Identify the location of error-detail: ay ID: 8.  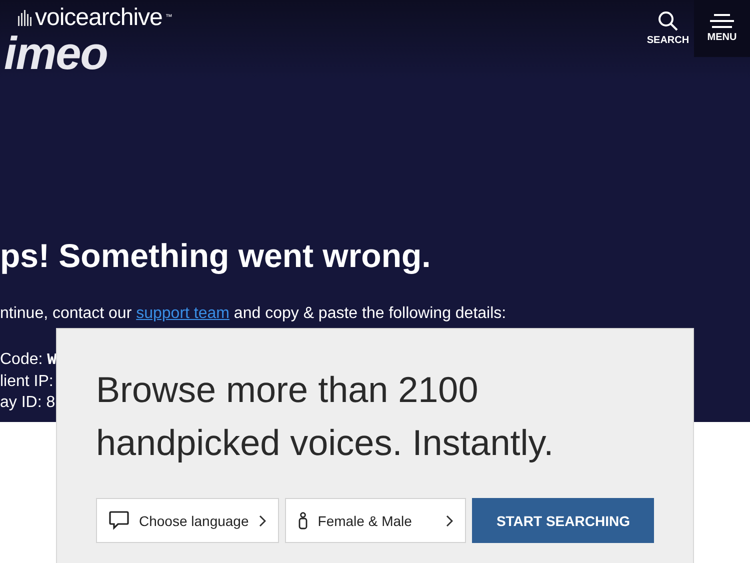
(28, 403).